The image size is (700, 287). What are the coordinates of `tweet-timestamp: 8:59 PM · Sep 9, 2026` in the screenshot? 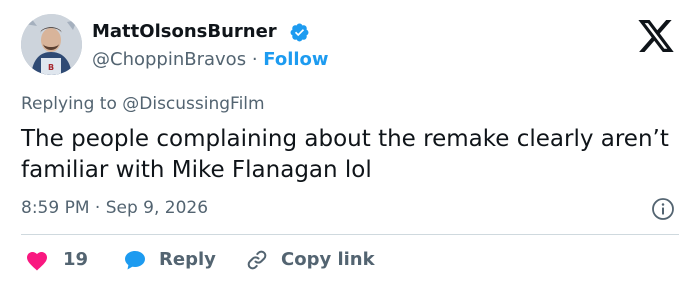 It's located at (114, 208).